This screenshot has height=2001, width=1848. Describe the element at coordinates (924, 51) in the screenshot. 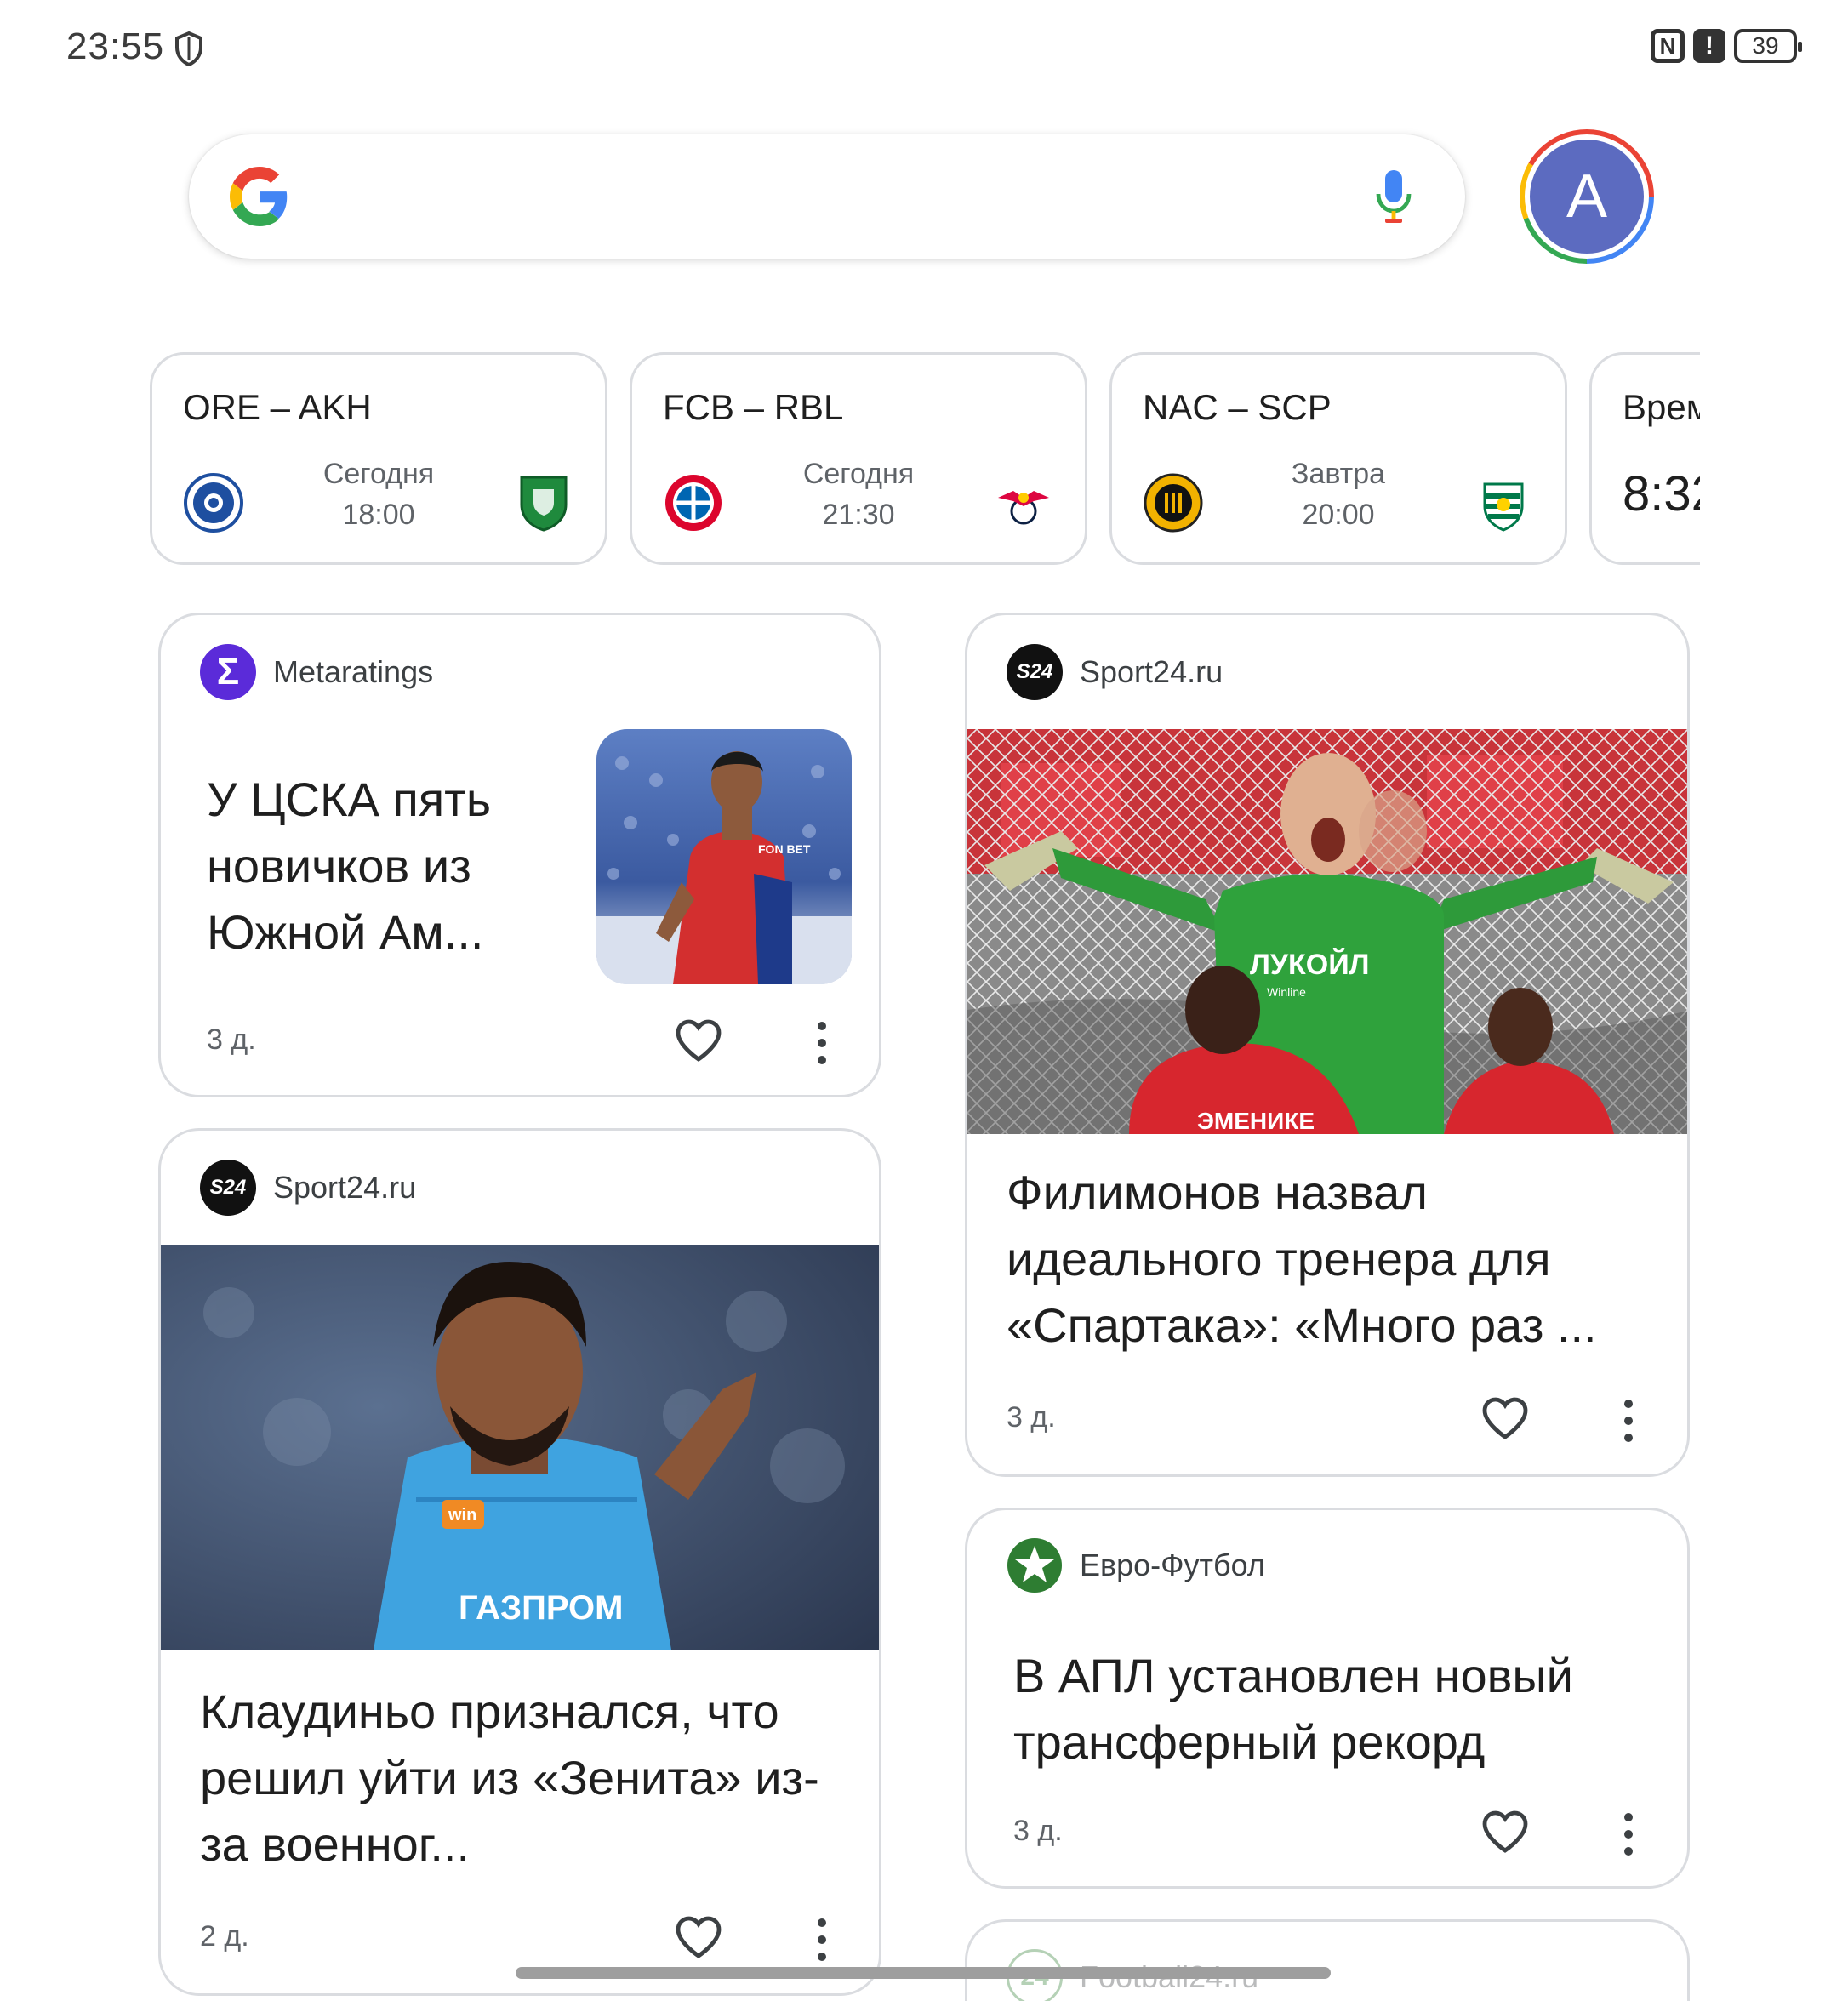

I see `status-bar: 23:55 N ! 39` at that location.